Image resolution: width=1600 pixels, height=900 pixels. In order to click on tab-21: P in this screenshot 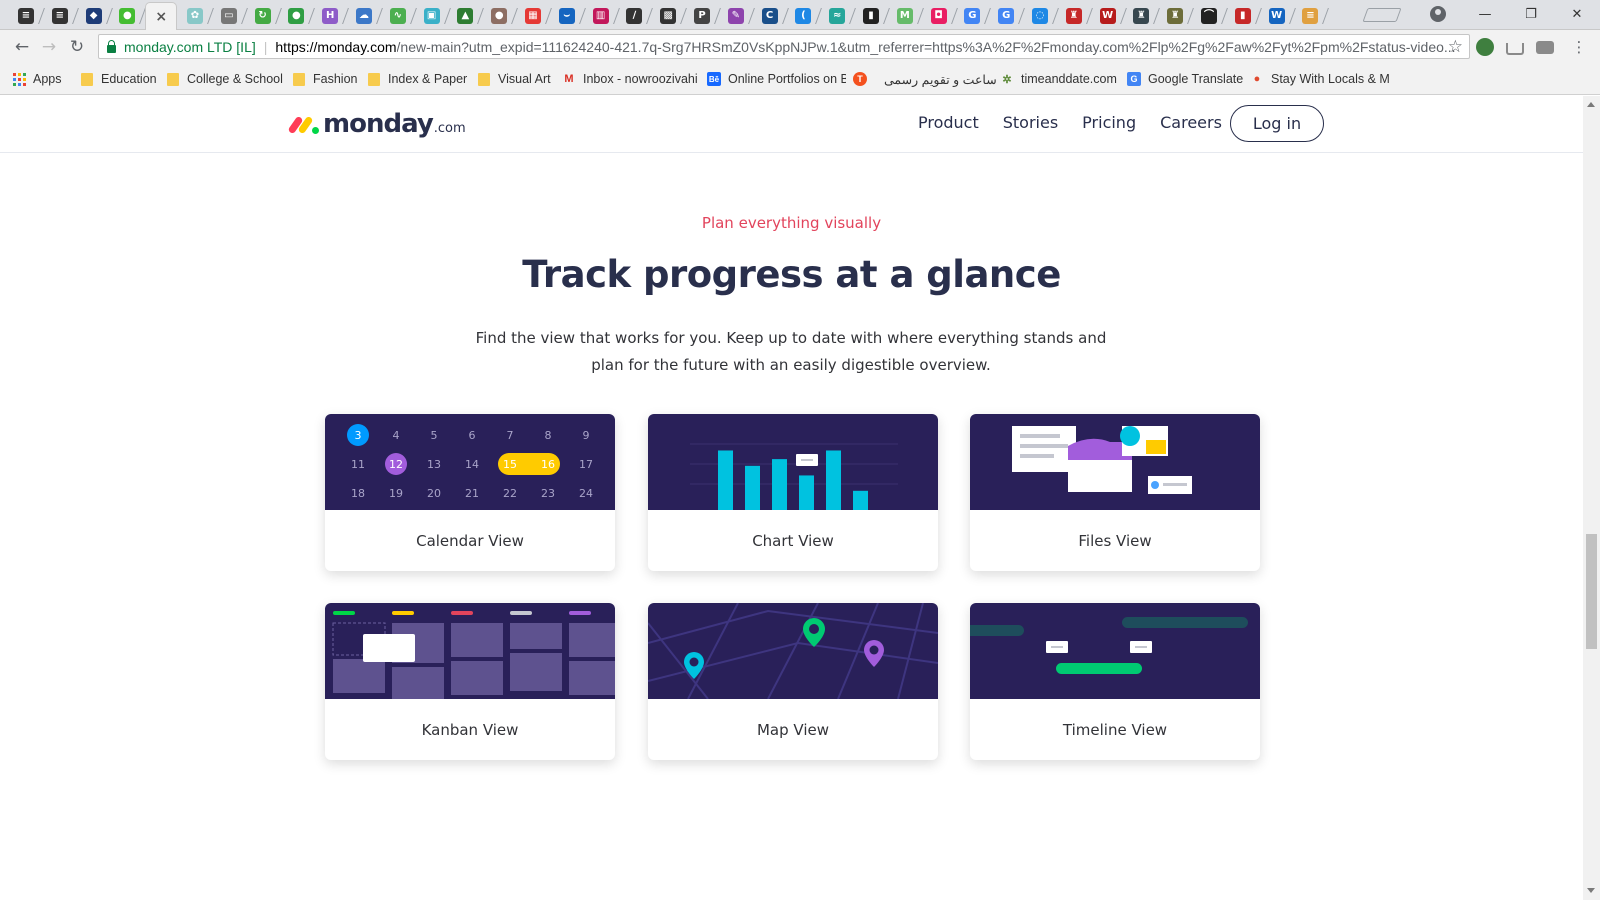, I will do `click(702, 16)`.